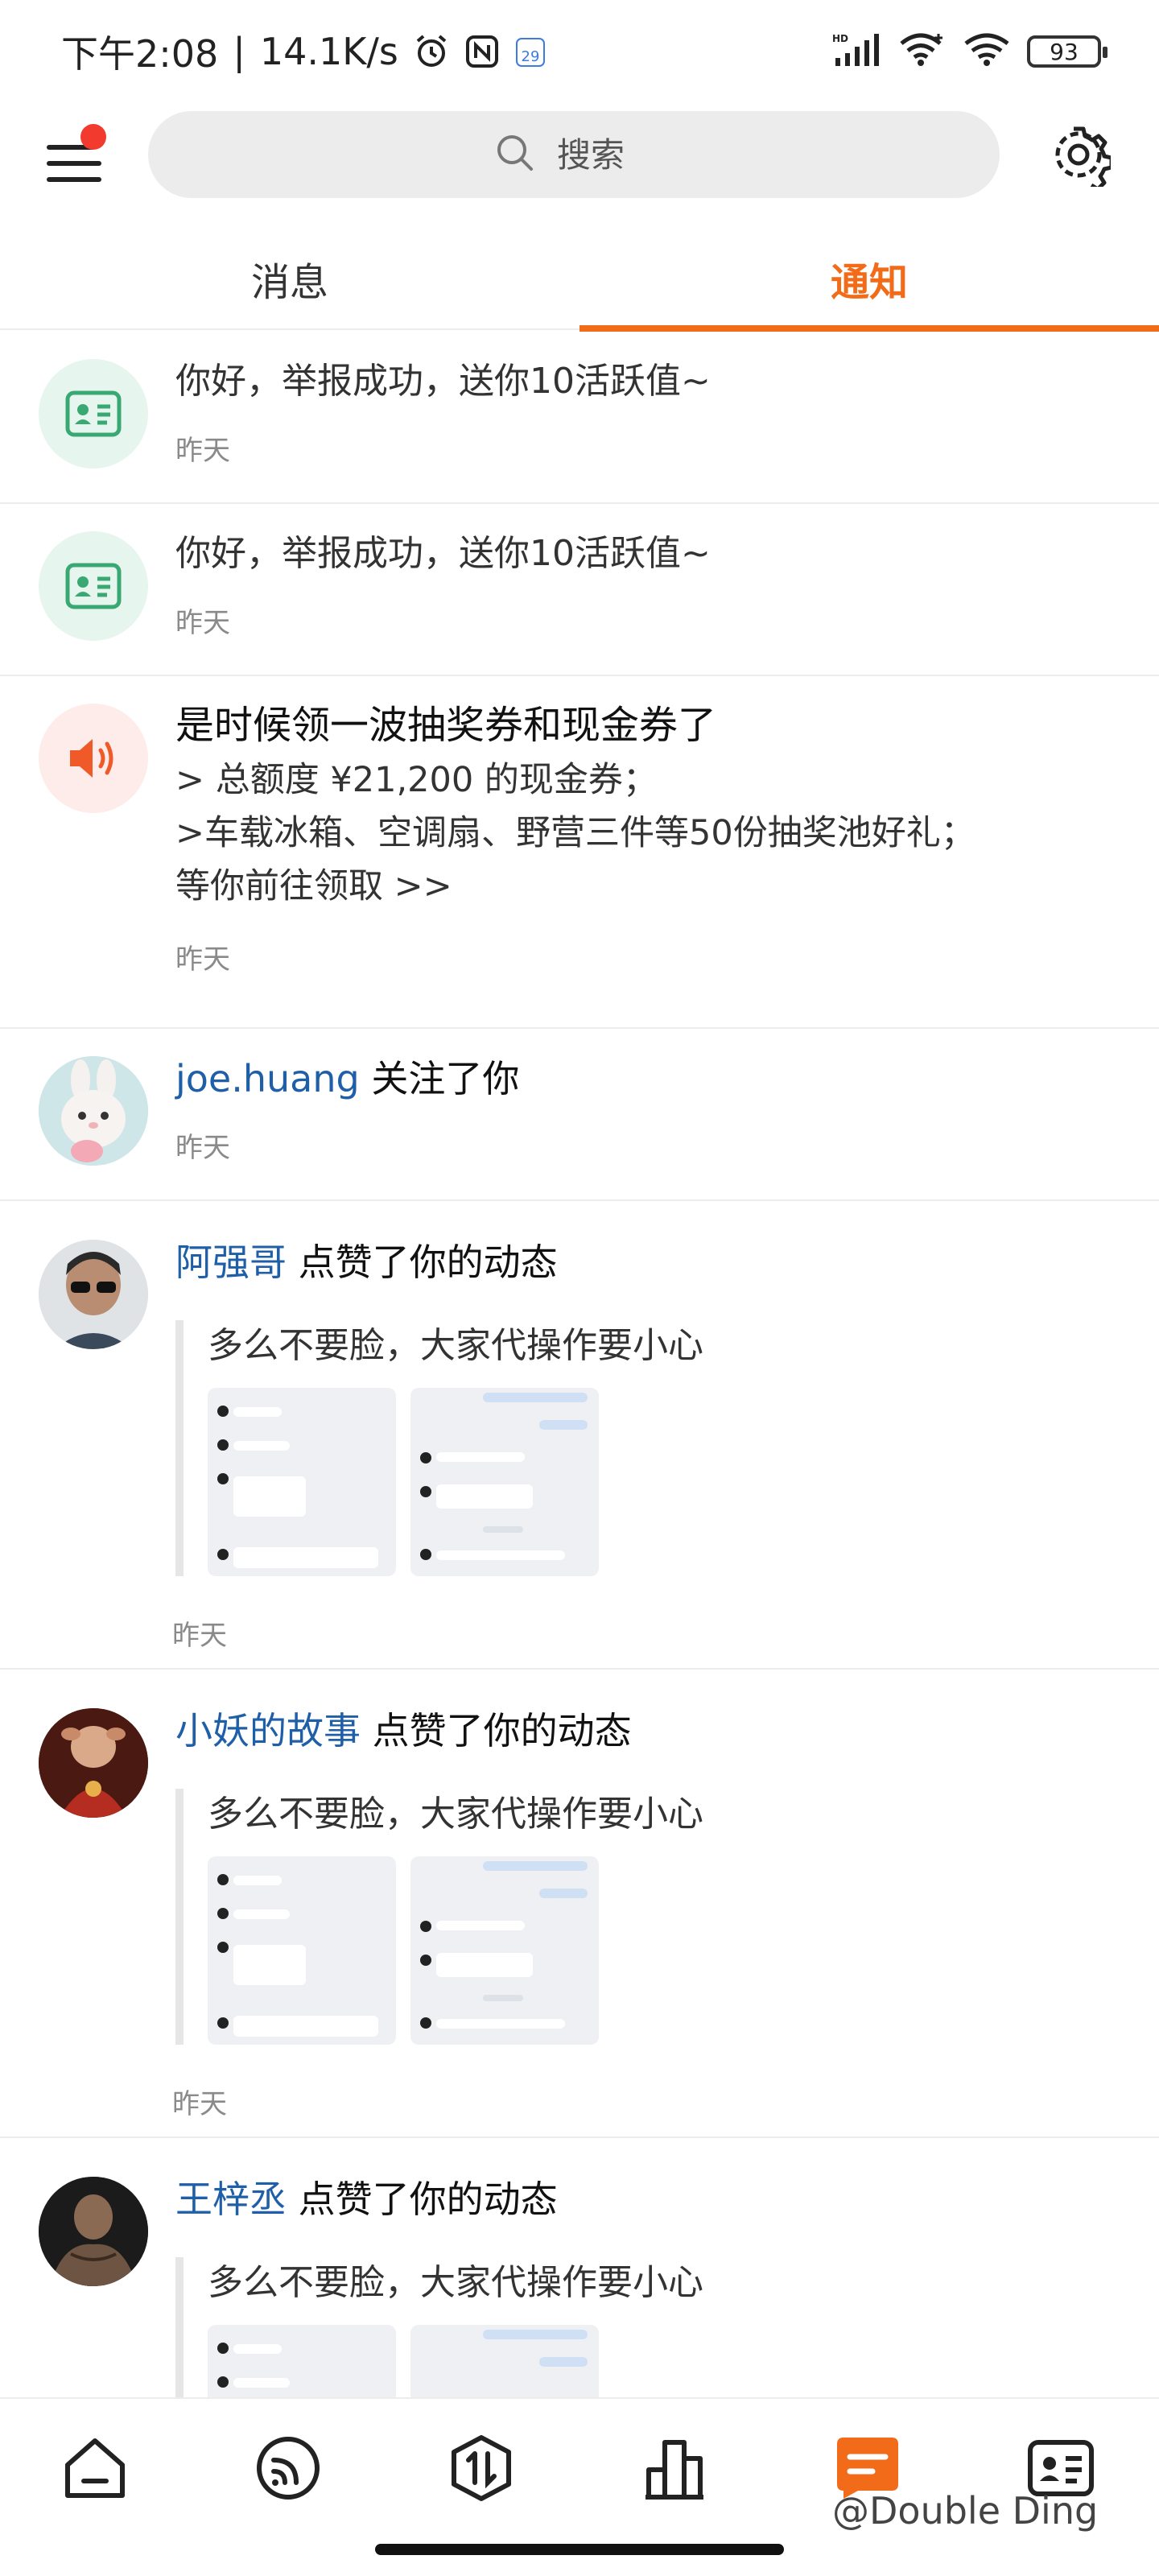 The width and height of the screenshot is (1159, 2576). I want to click on item-content: 王梓丞 点赞了你的动态, so click(651, 2199).